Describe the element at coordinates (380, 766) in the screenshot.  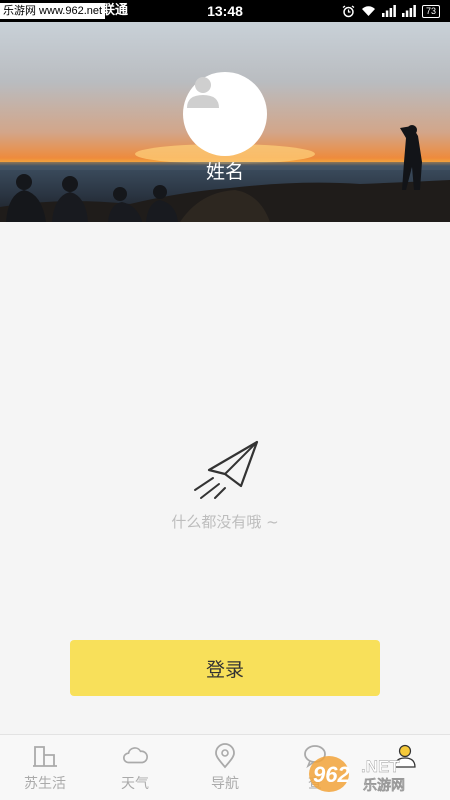
I see `svg-text: .NET` at that location.